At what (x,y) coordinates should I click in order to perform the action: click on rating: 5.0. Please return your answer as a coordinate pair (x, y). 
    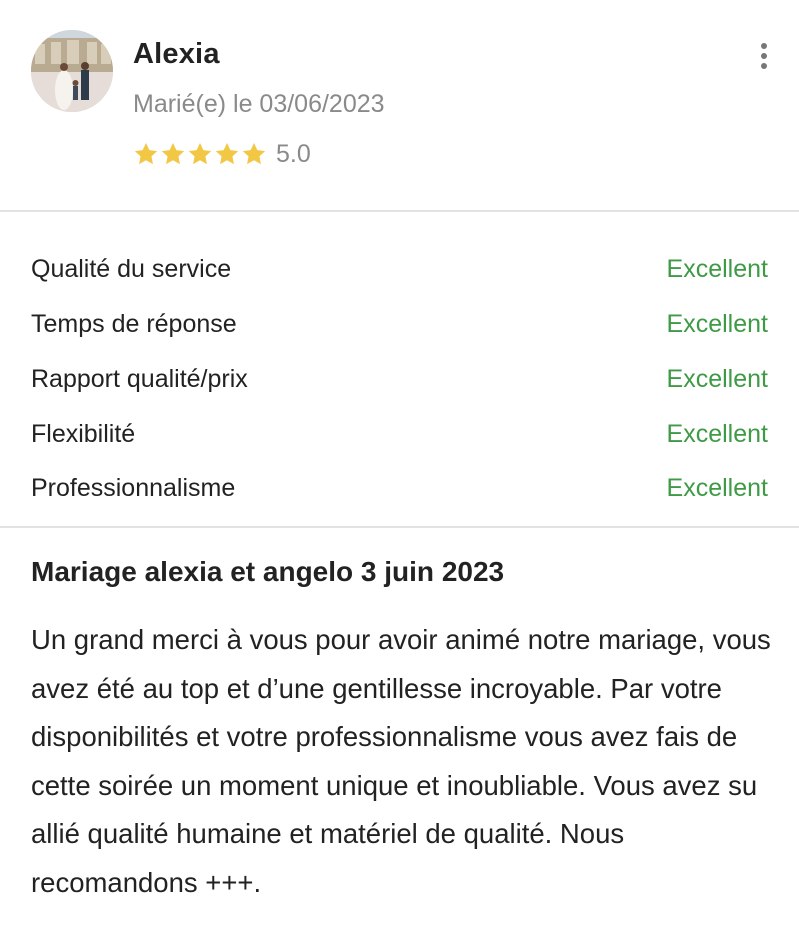
    Looking at the image, I should click on (222, 154).